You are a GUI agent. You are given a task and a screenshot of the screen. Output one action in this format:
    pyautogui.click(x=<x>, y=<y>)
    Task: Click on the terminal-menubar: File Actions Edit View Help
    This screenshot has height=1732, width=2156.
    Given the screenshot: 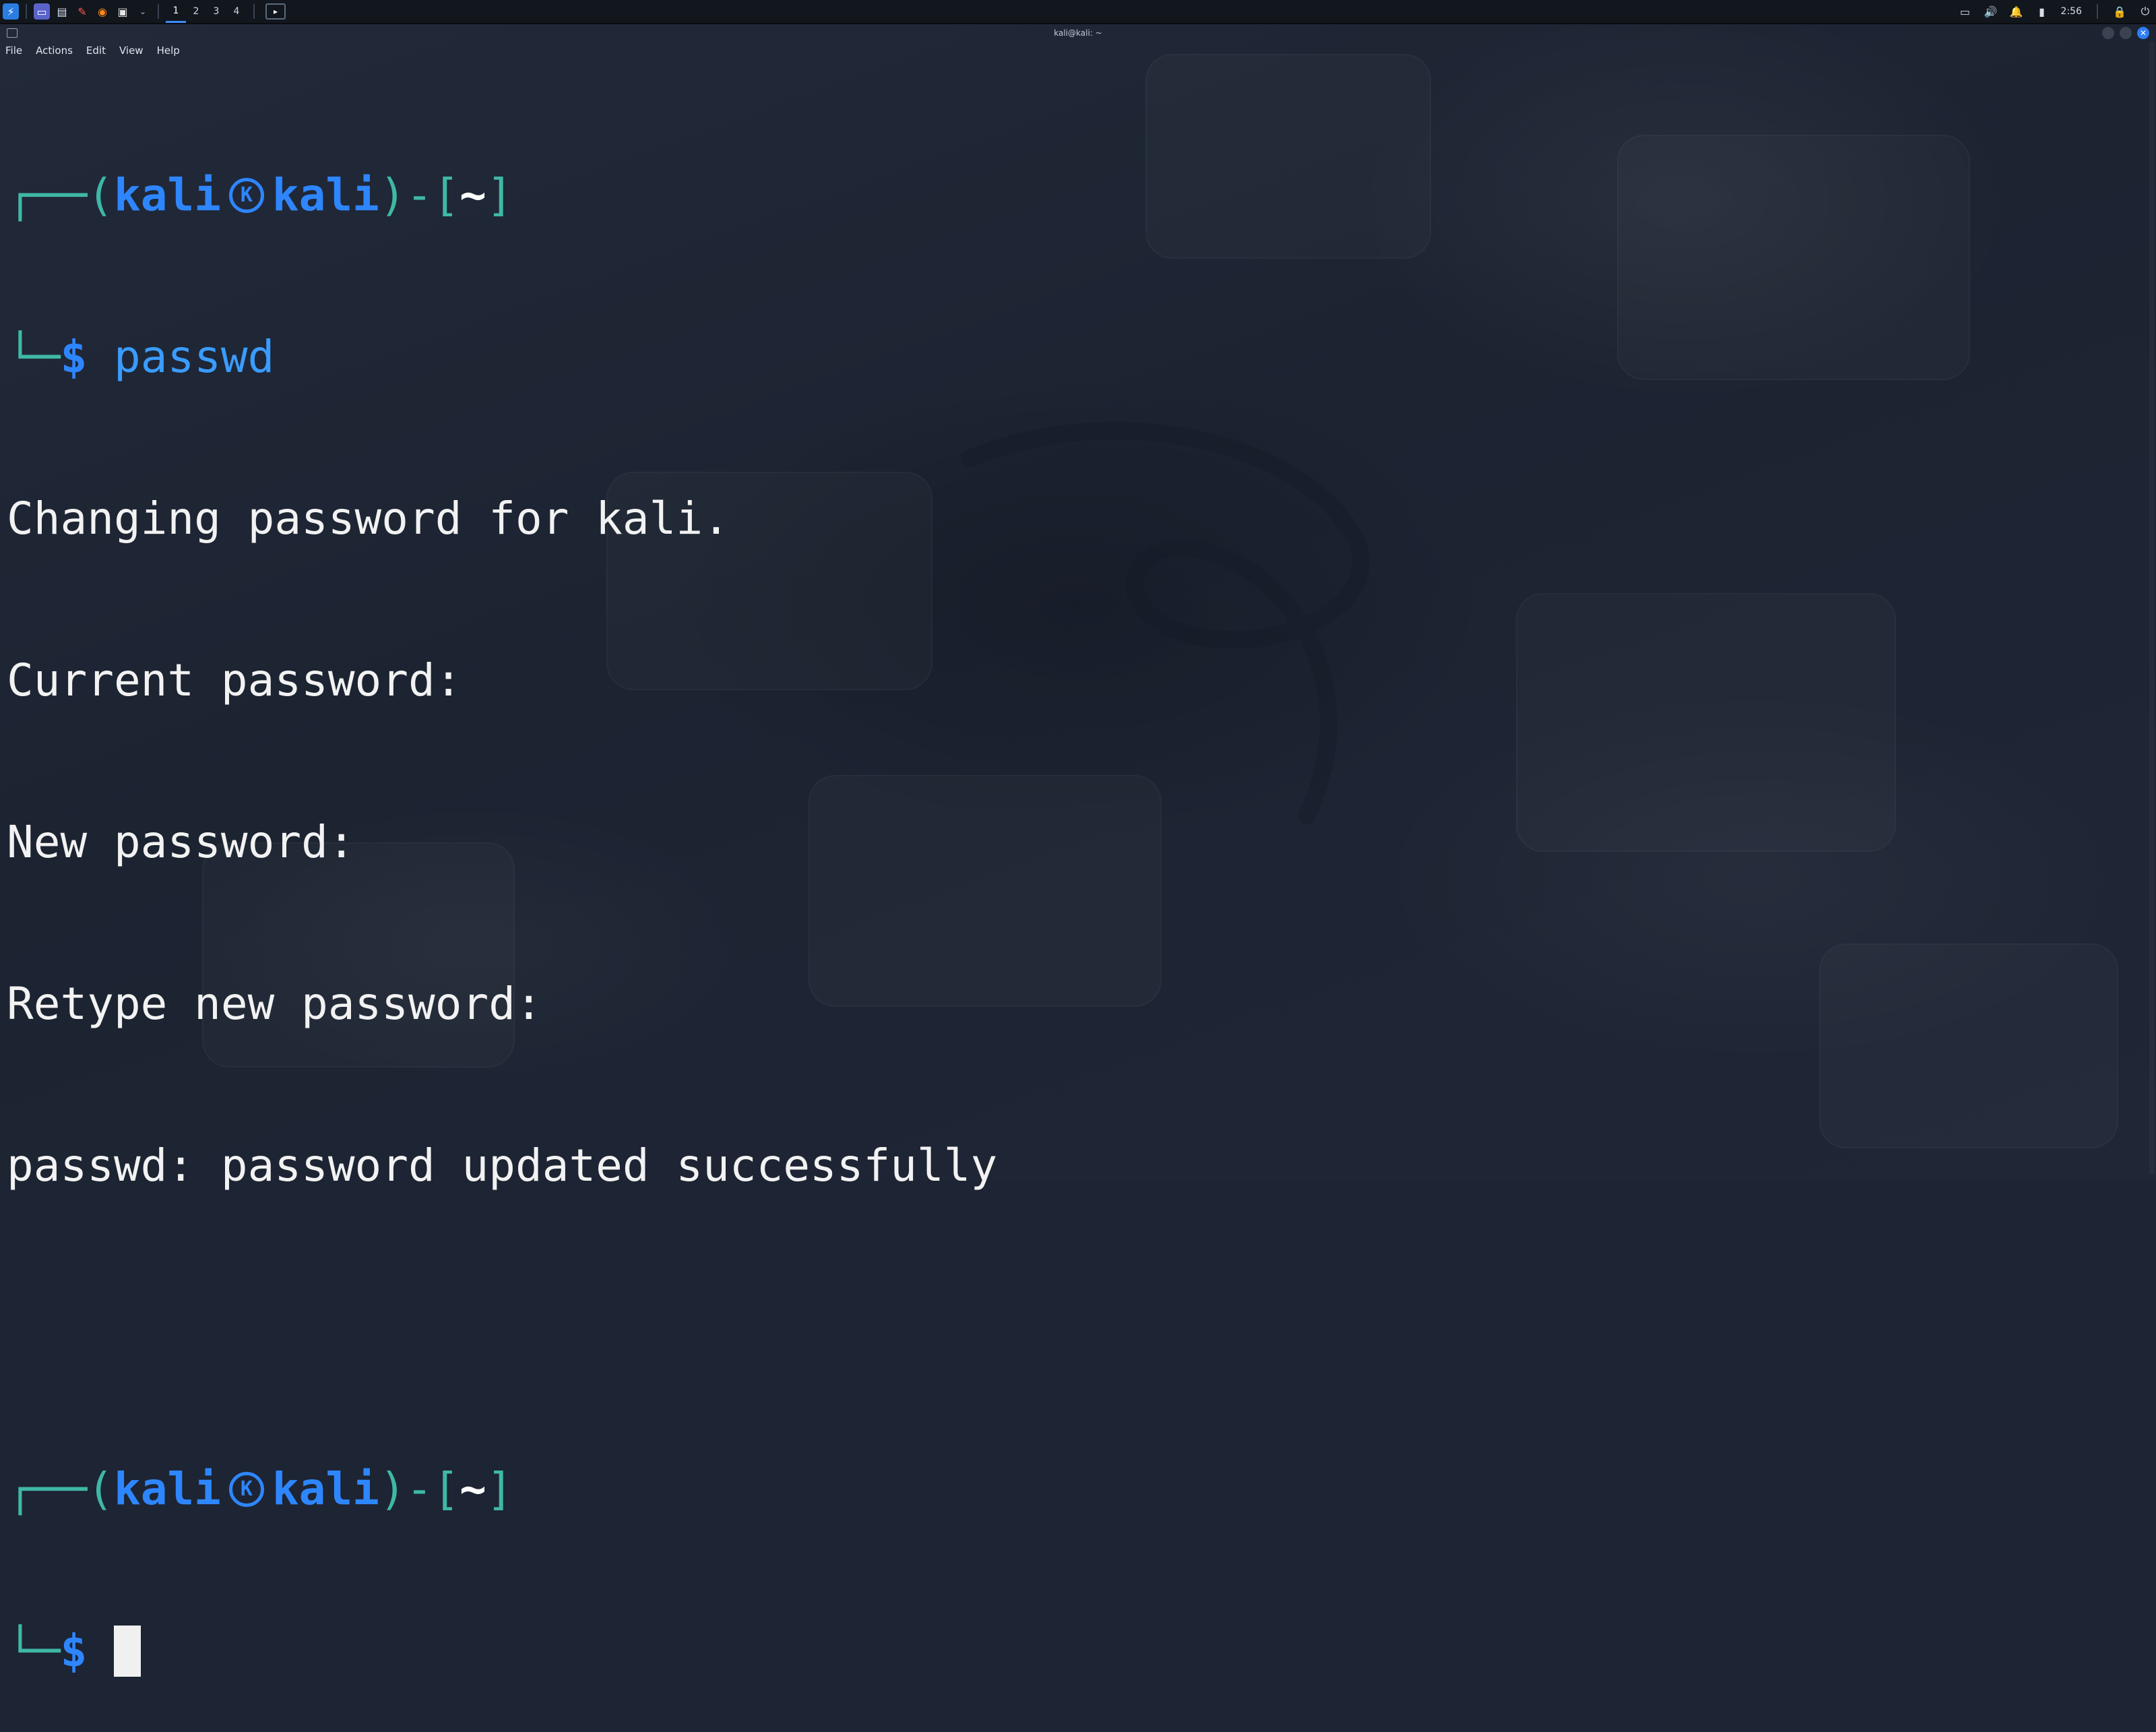 What is the action you would take?
    pyautogui.click(x=92, y=51)
    